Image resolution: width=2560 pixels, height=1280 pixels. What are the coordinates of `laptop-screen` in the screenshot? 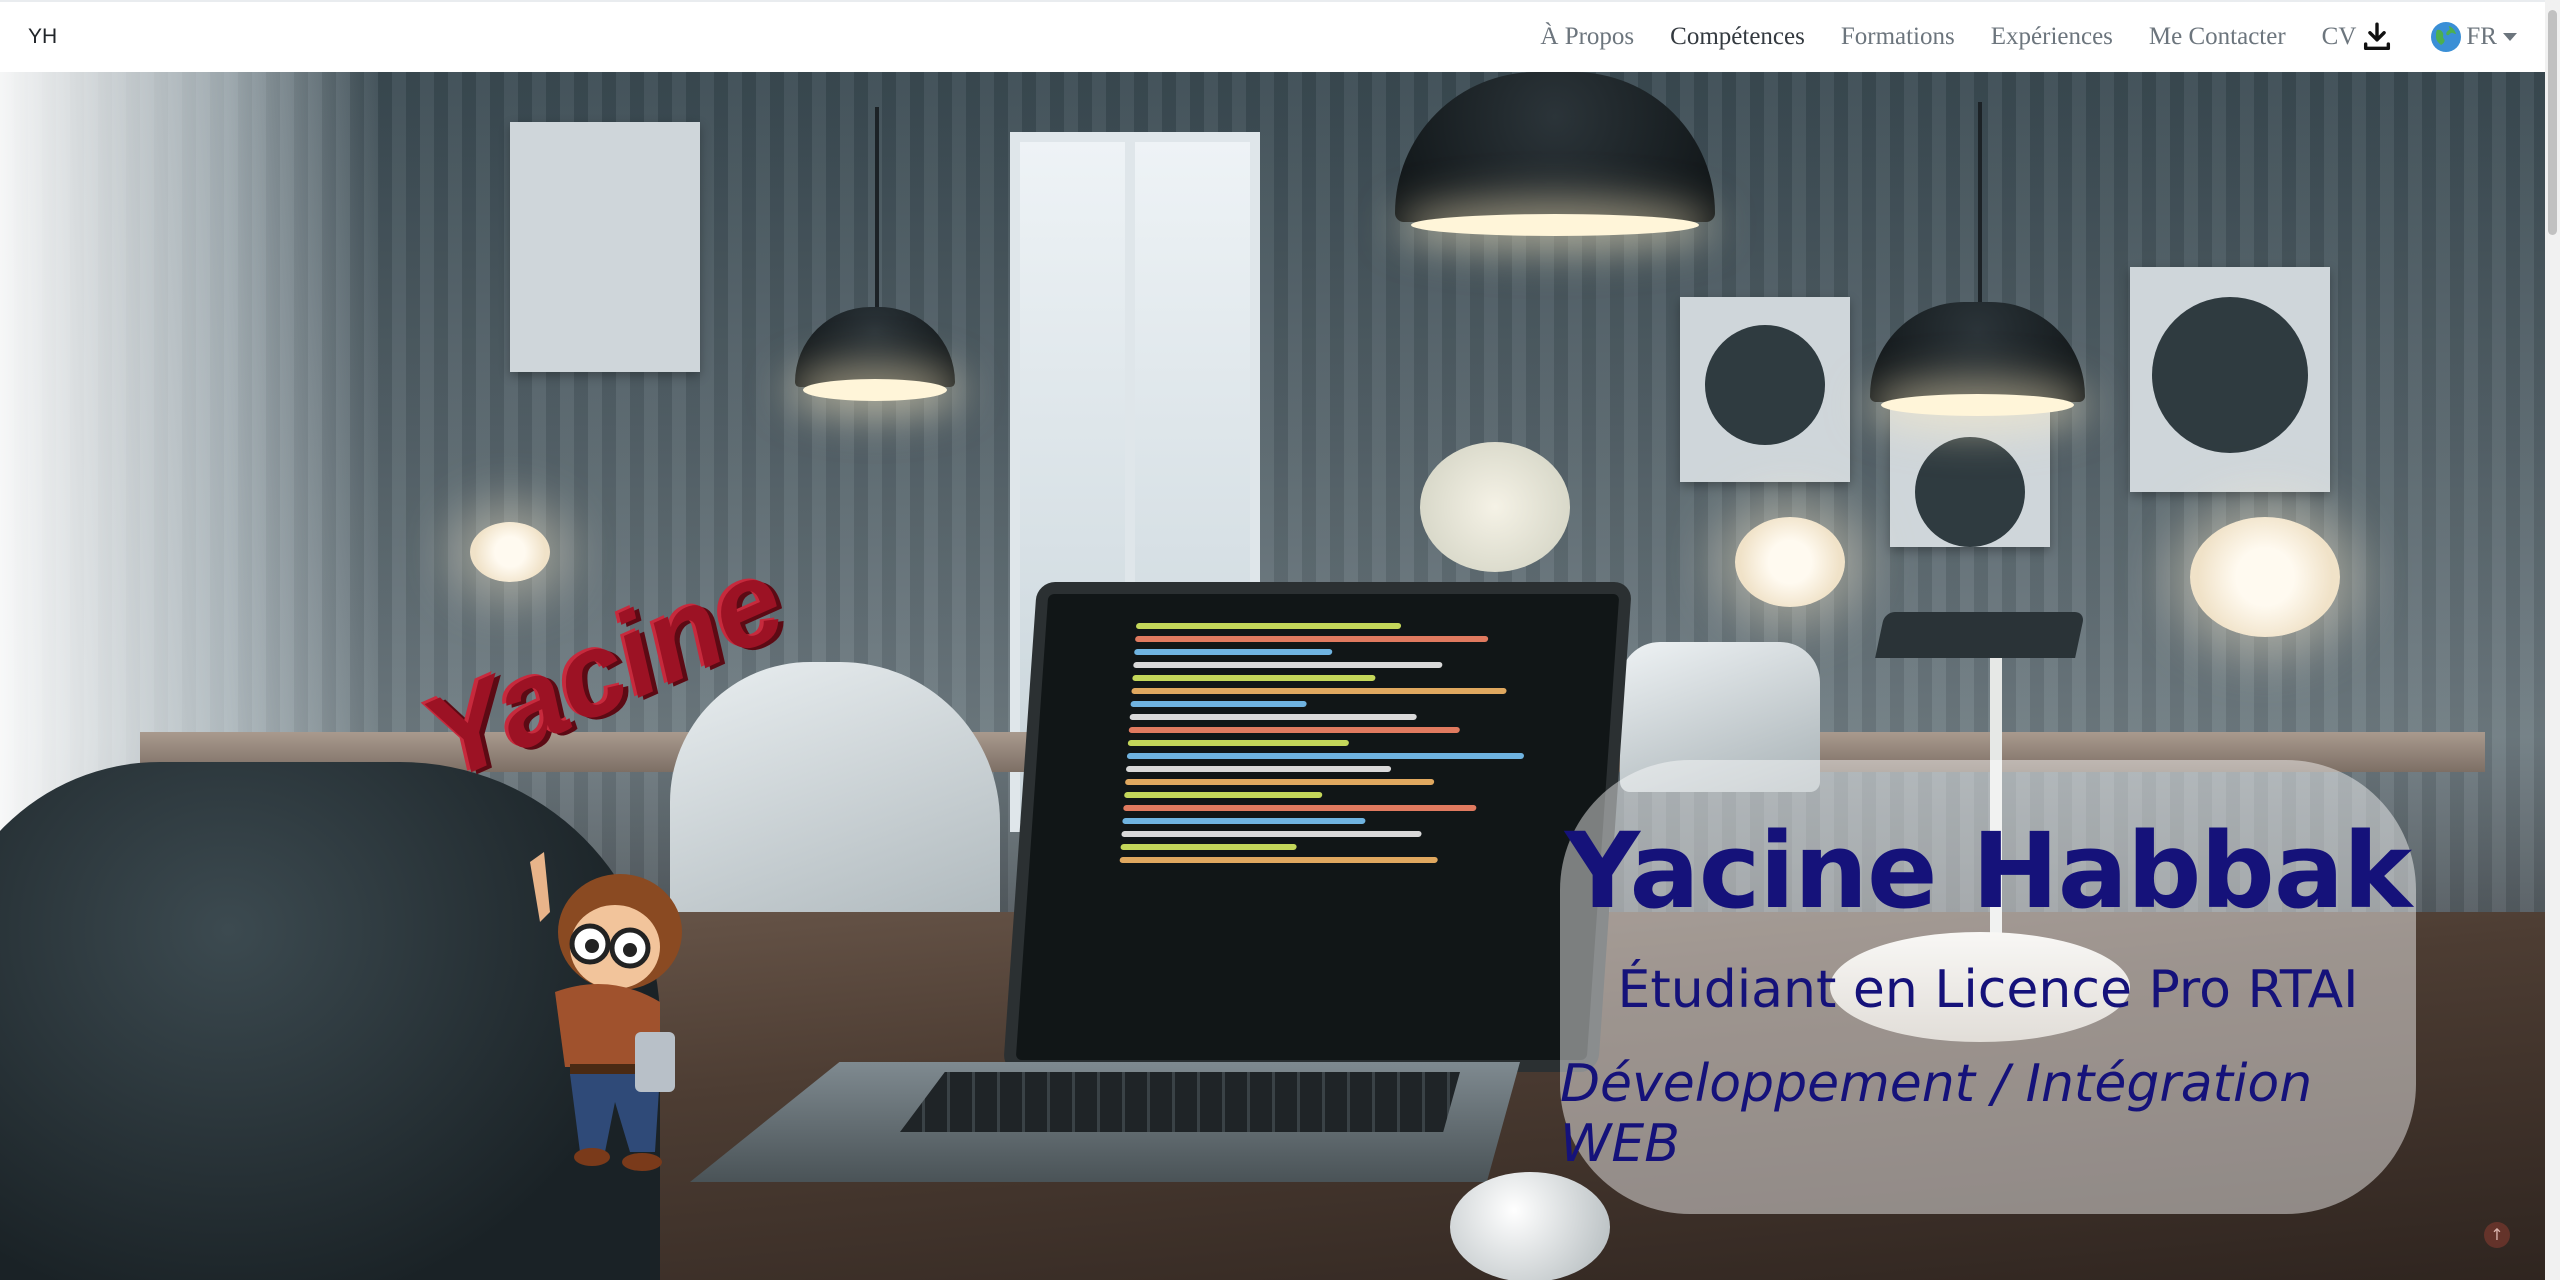 It's located at (1317, 827).